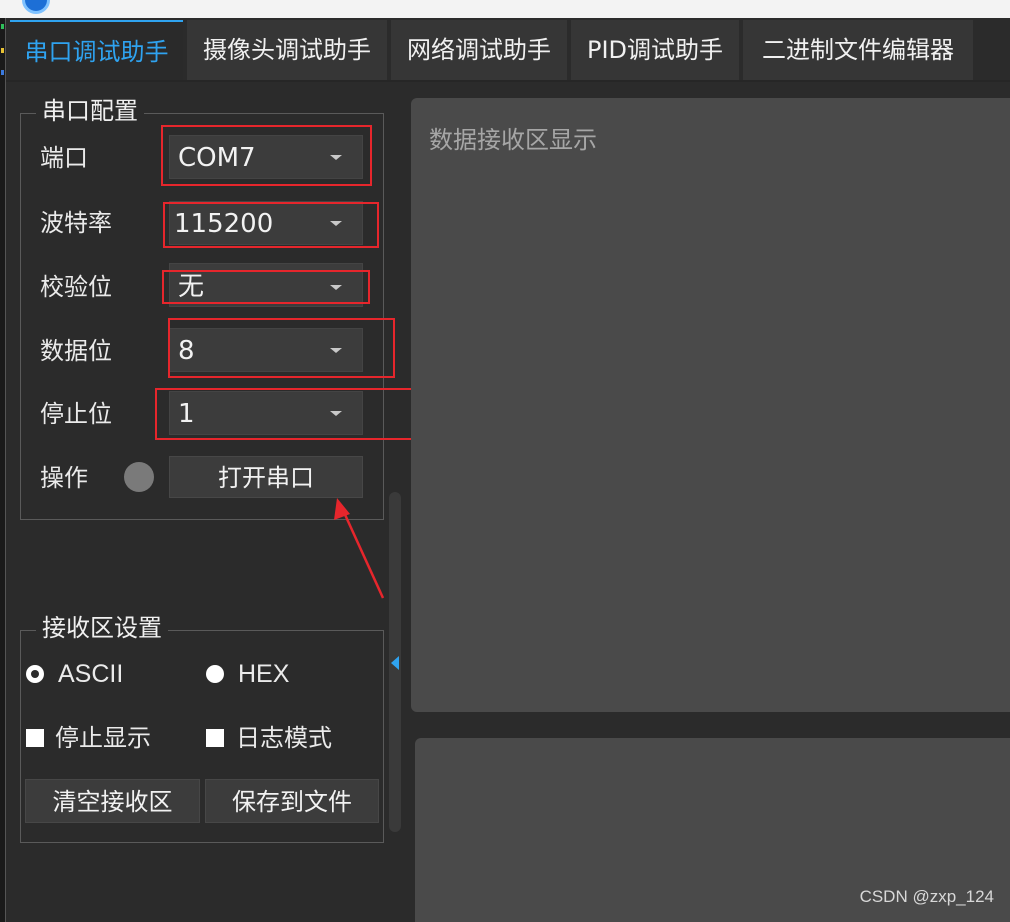 This screenshot has height=922, width=1010. What do you see at coordinates (508, 81) in the screenshot?
I see `tab-underline` at bounding box center [508, 81].